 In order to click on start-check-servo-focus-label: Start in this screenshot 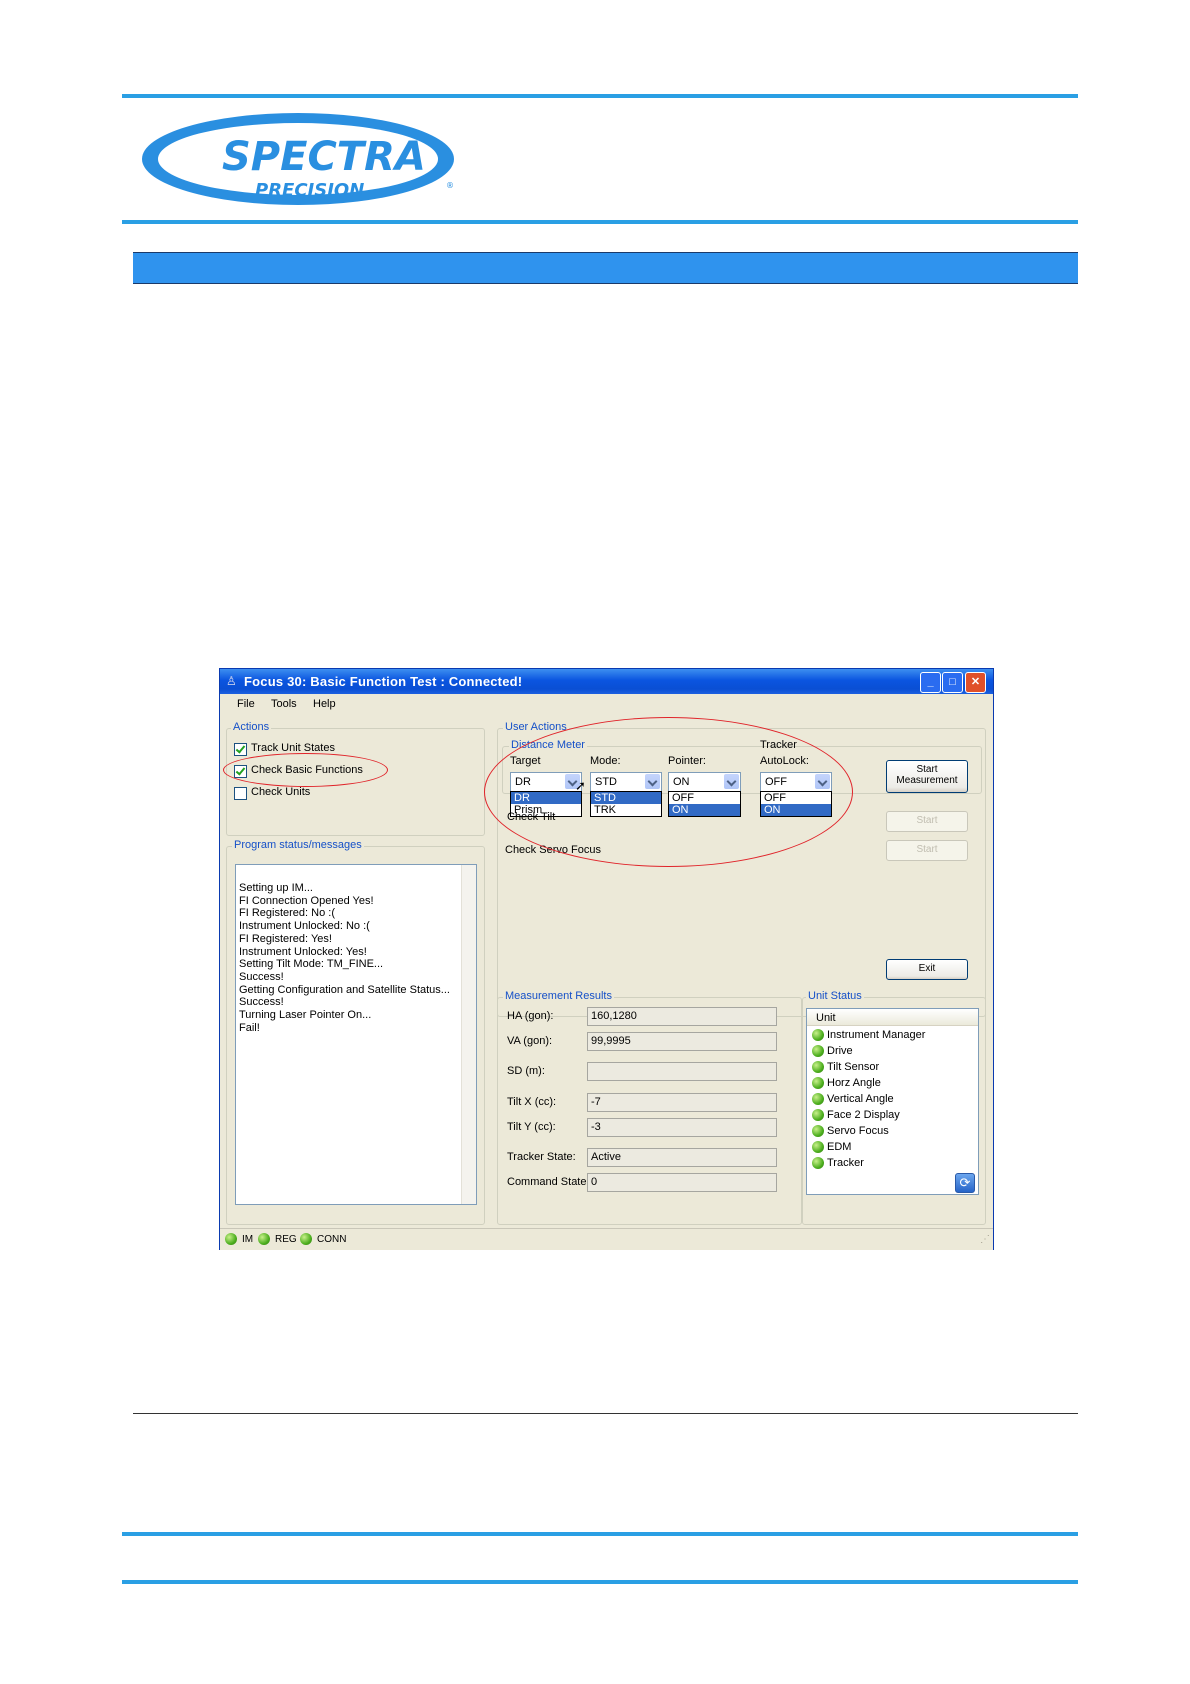, I will do `click(927, 849)`.